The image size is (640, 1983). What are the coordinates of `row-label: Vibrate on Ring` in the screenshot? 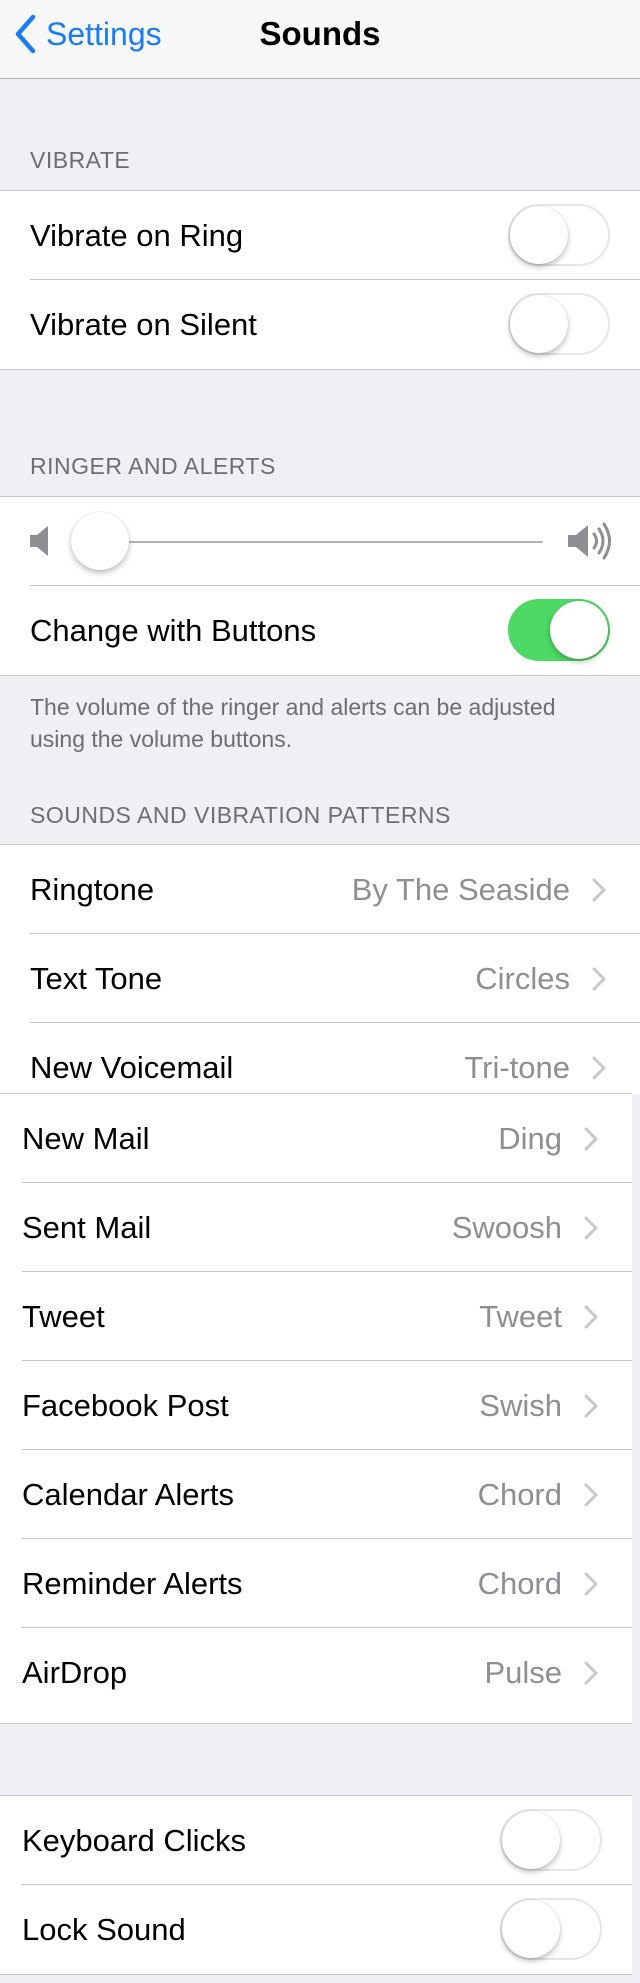 It's located at (137, 235).